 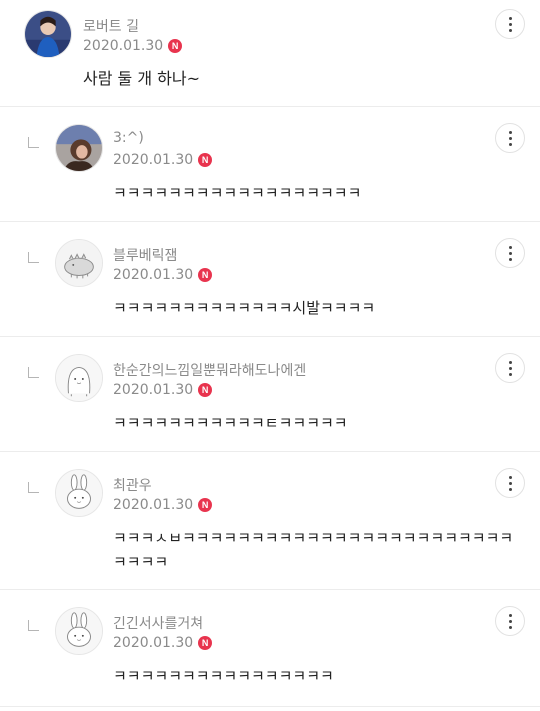 I want to click on comment-text: ㅋㅋㅋㅋㅋㅋㅋㅋㅋㅋㅋㅋㅋㅋㅋㅋ, so click(x=223, y=676).